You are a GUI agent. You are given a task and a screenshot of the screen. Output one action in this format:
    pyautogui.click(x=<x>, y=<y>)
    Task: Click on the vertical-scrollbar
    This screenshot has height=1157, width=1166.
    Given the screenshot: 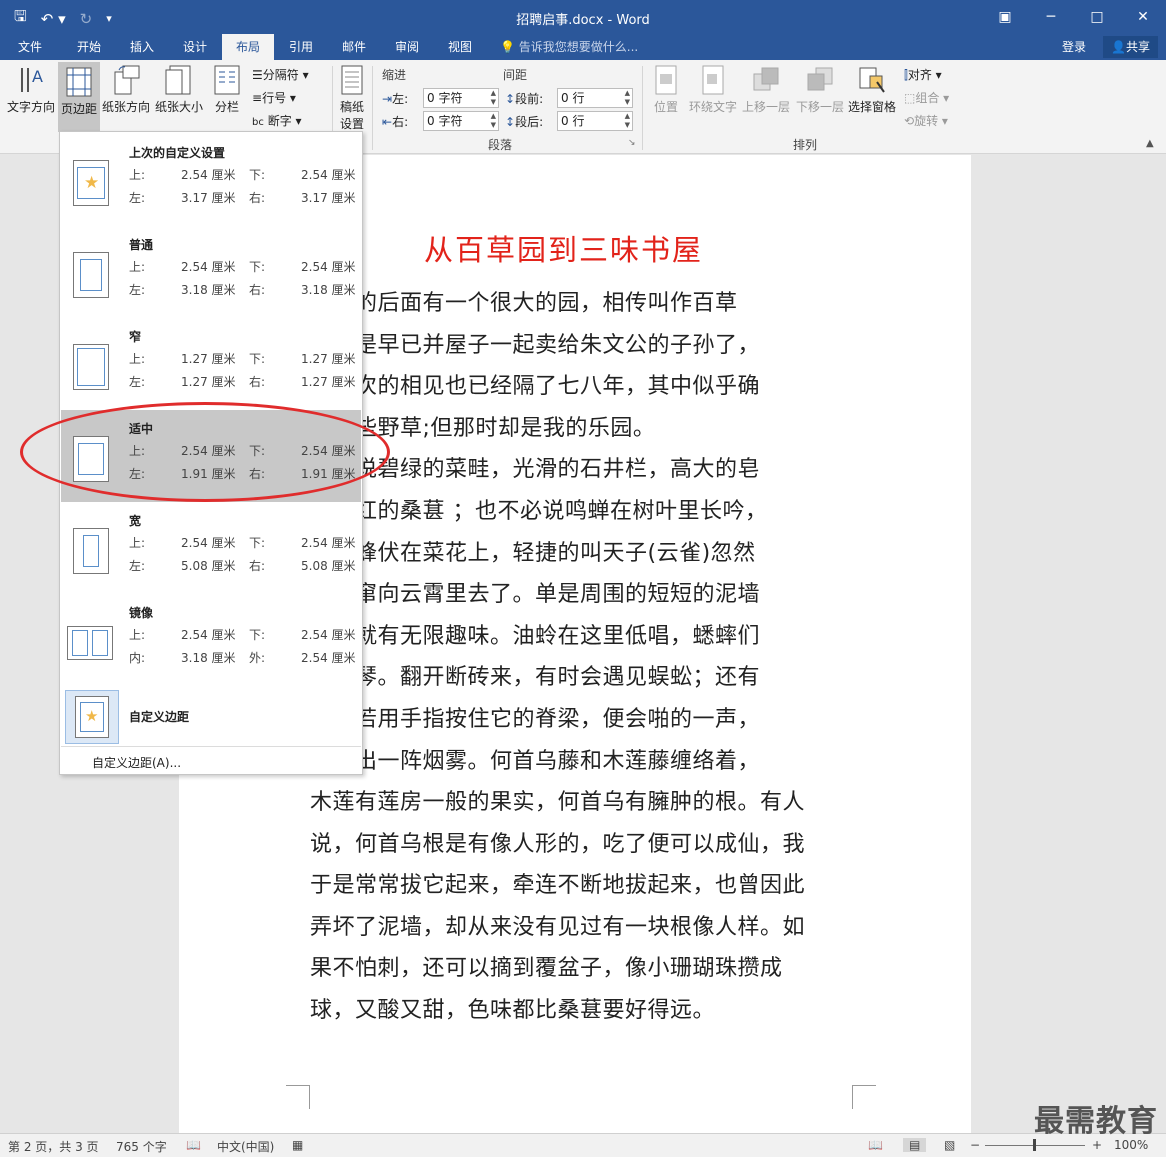 What is the action you would take?
    pyautogui.click(x=1158, y=644)
    